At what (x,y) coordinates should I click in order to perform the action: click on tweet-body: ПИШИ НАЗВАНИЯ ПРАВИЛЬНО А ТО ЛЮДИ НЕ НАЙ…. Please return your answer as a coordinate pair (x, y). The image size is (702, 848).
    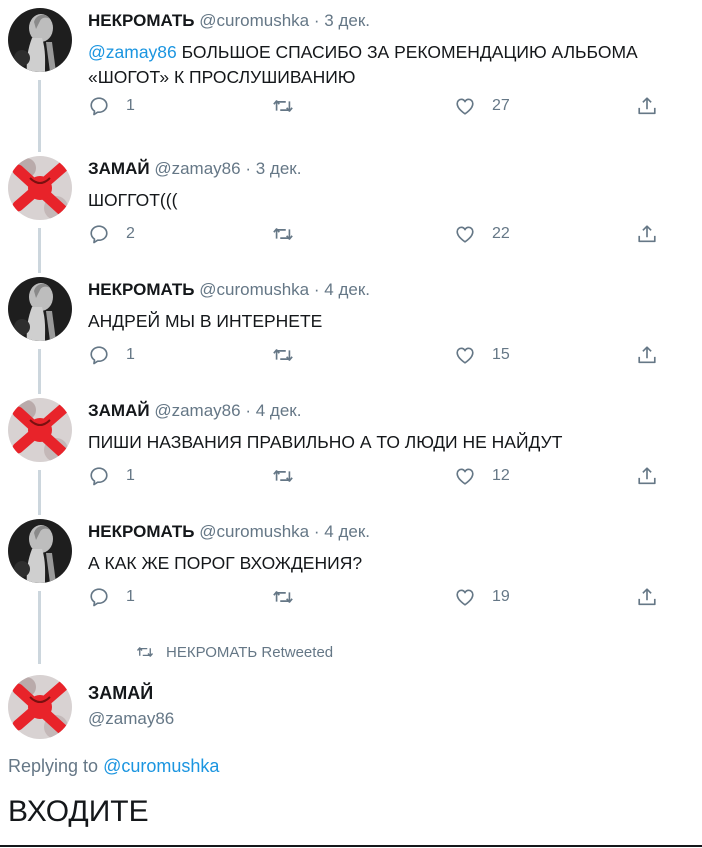
    Looking at the image, I should click on (325, 442).